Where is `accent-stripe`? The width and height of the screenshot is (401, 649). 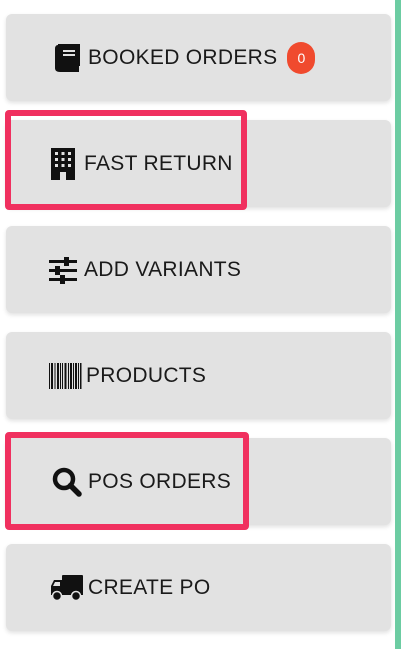 accent-stripe is located at coordinates (398, 324).